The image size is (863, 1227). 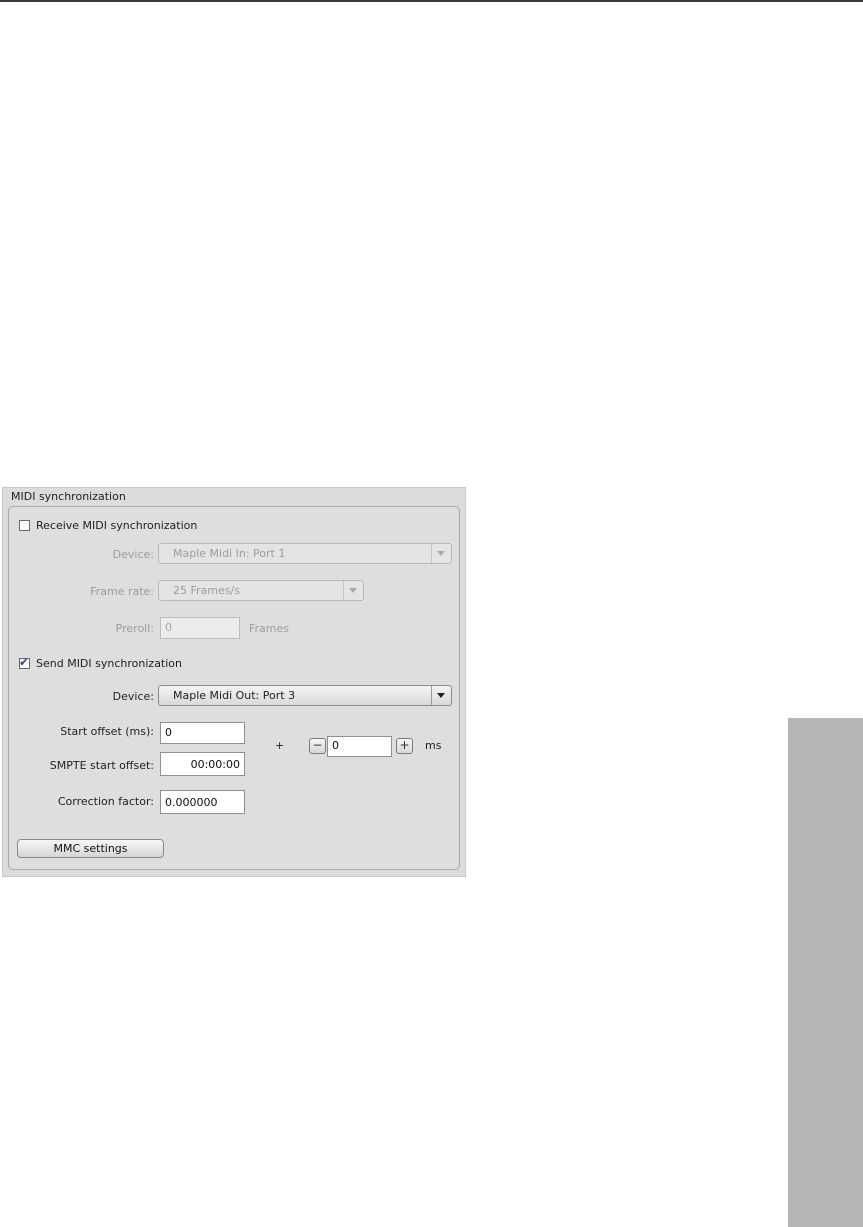 What do you see at coordinates (68, 496) in the screenshot?
I see `panel-title: MIDI synchronization` at bounding box center [68, 496].